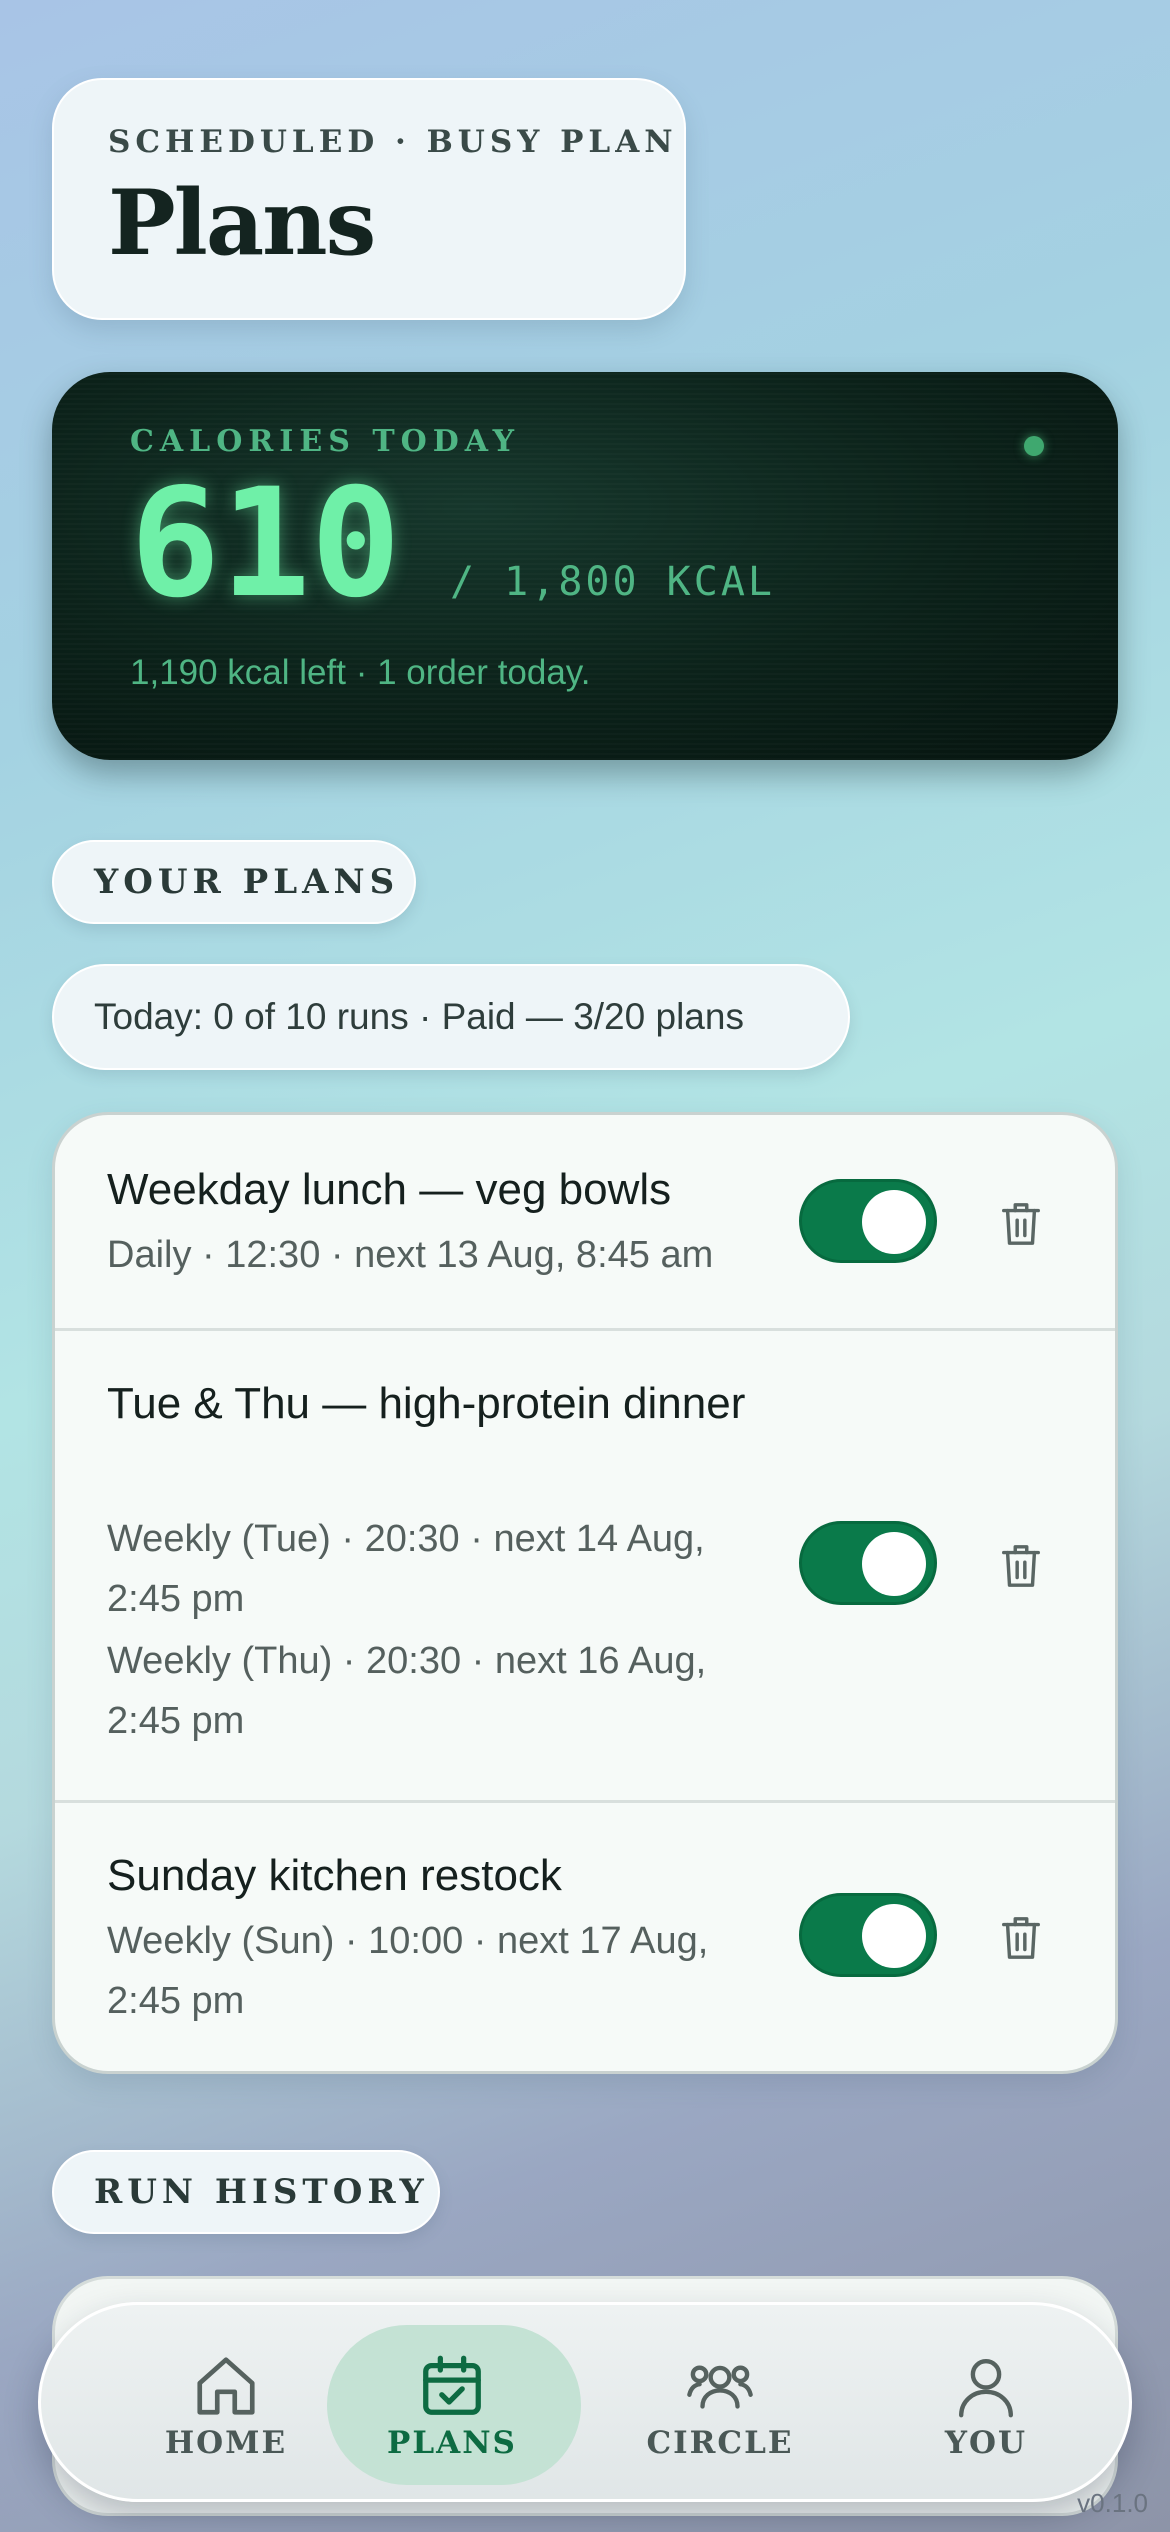 This screenshot has height=2532, width=1170. I want to click on plan-name: Tue & Thu — high-protein dinner, so click(426, 1403).